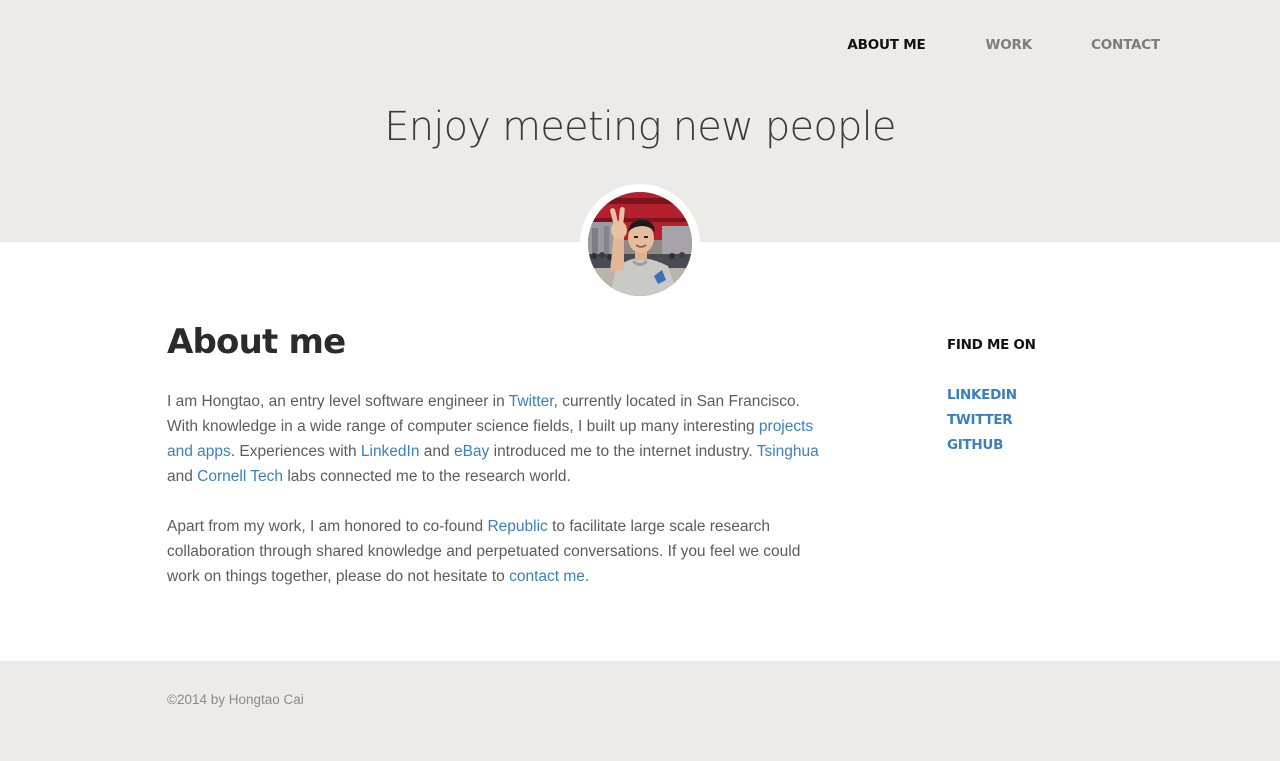 Image resolution: width=1280 pixels, height=761 pixels. What do you see at coordinates (547, 576) in the screenshot?
I see `contact-me-link: contact me` at bounding box center [547, 576].